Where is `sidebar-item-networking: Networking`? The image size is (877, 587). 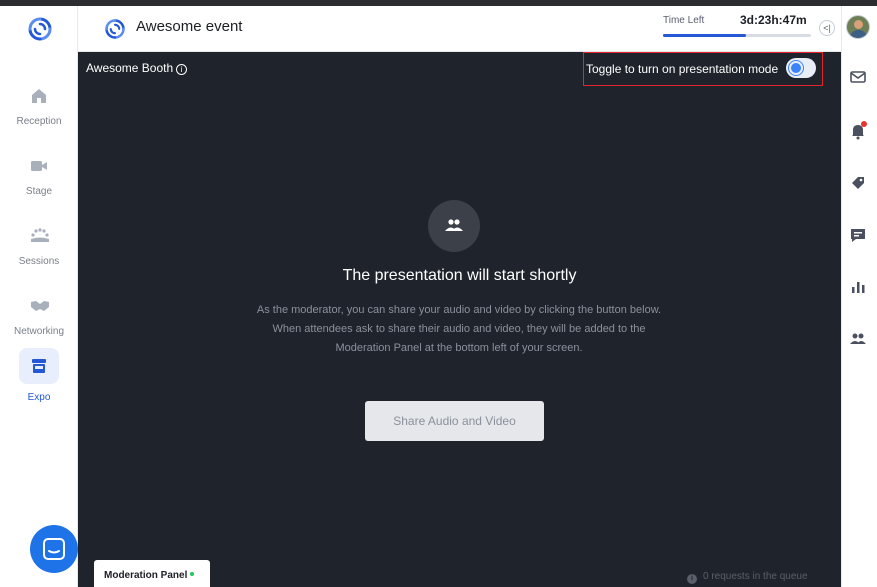
sidebar-item-networking: Networking is located at coordinates (39, 318).